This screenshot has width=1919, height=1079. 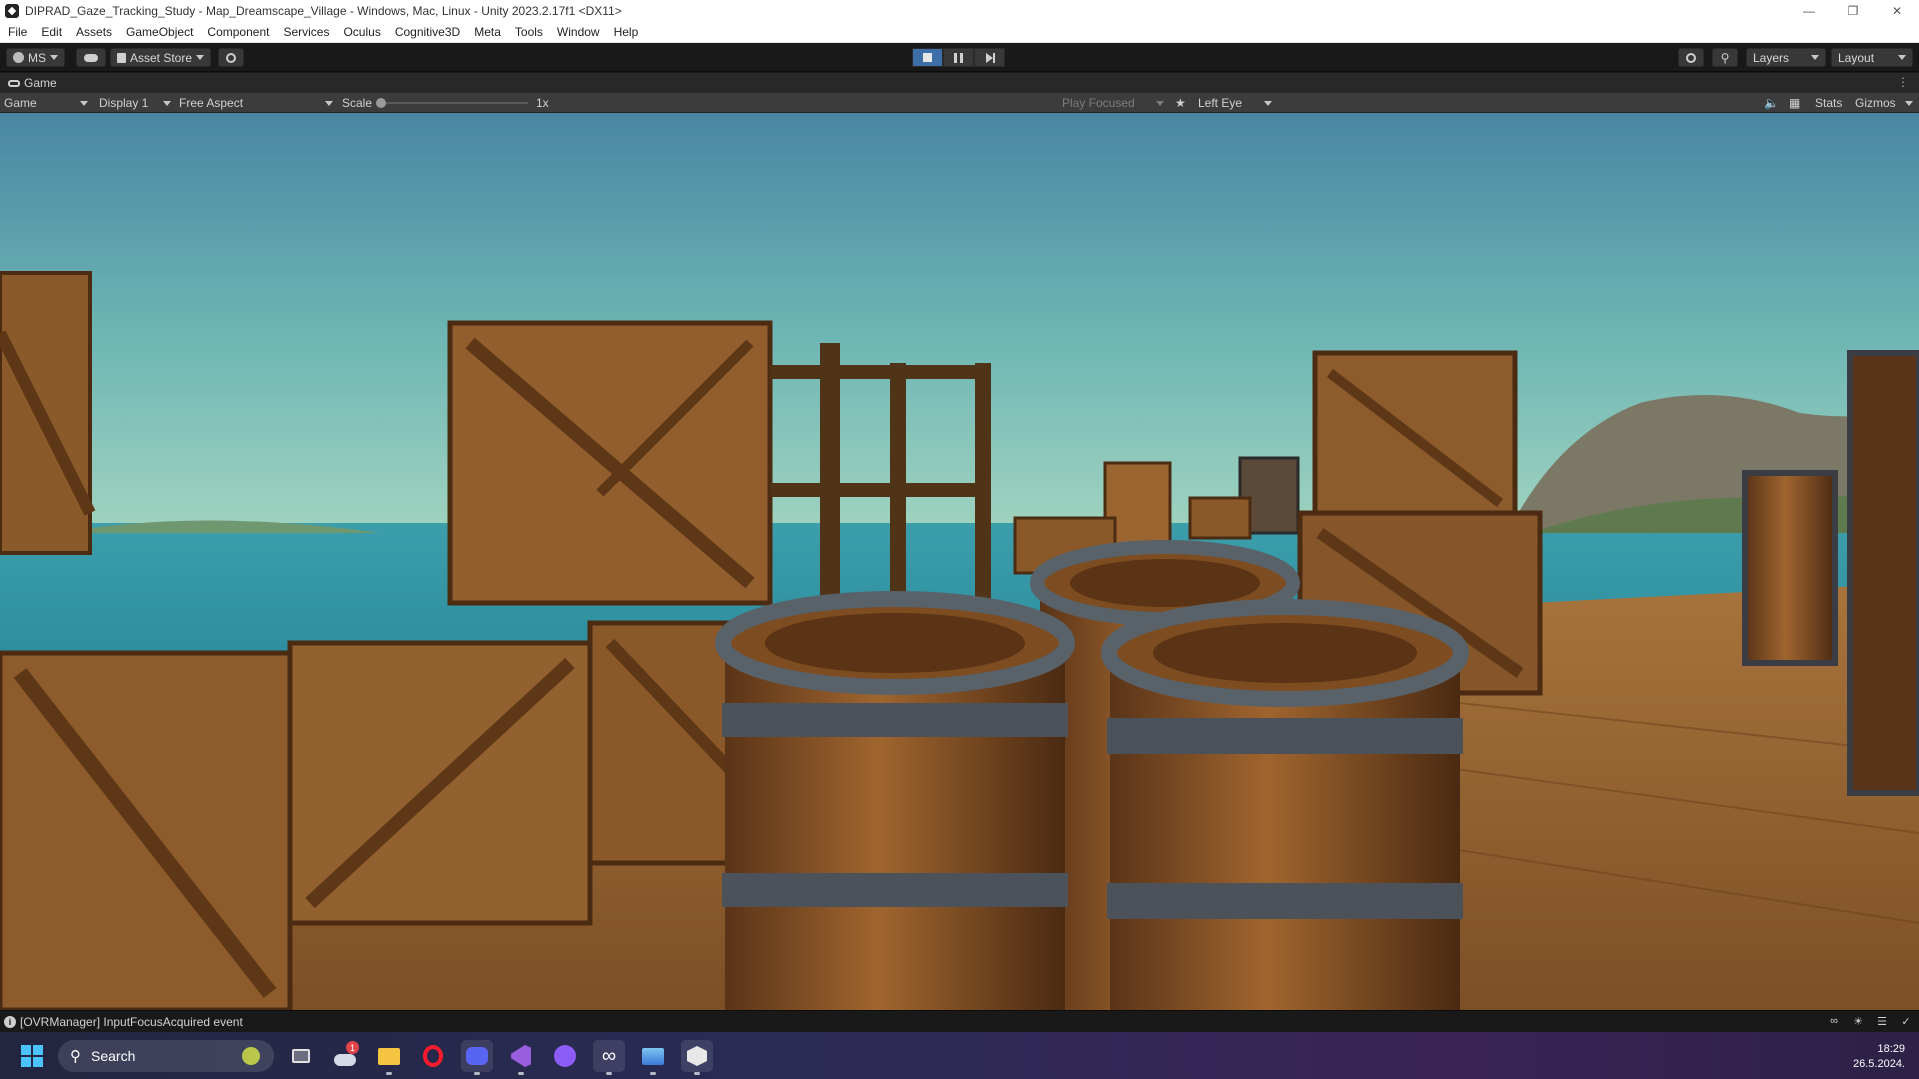 I want to click on task-view-button, so click(x=301, y=1056).